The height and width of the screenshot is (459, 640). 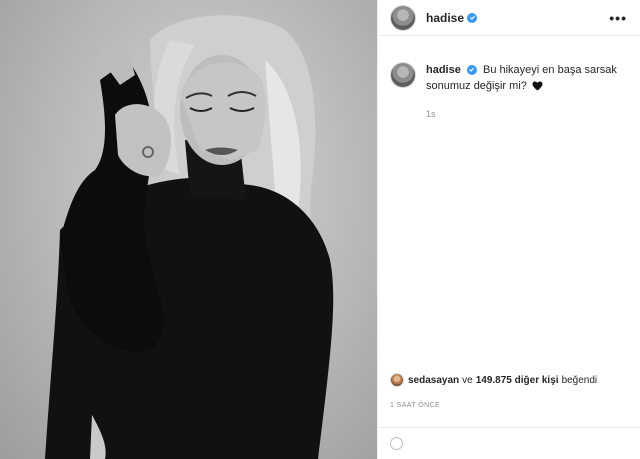 I want to click on author-username: hadise, so click(x=445, y=18).